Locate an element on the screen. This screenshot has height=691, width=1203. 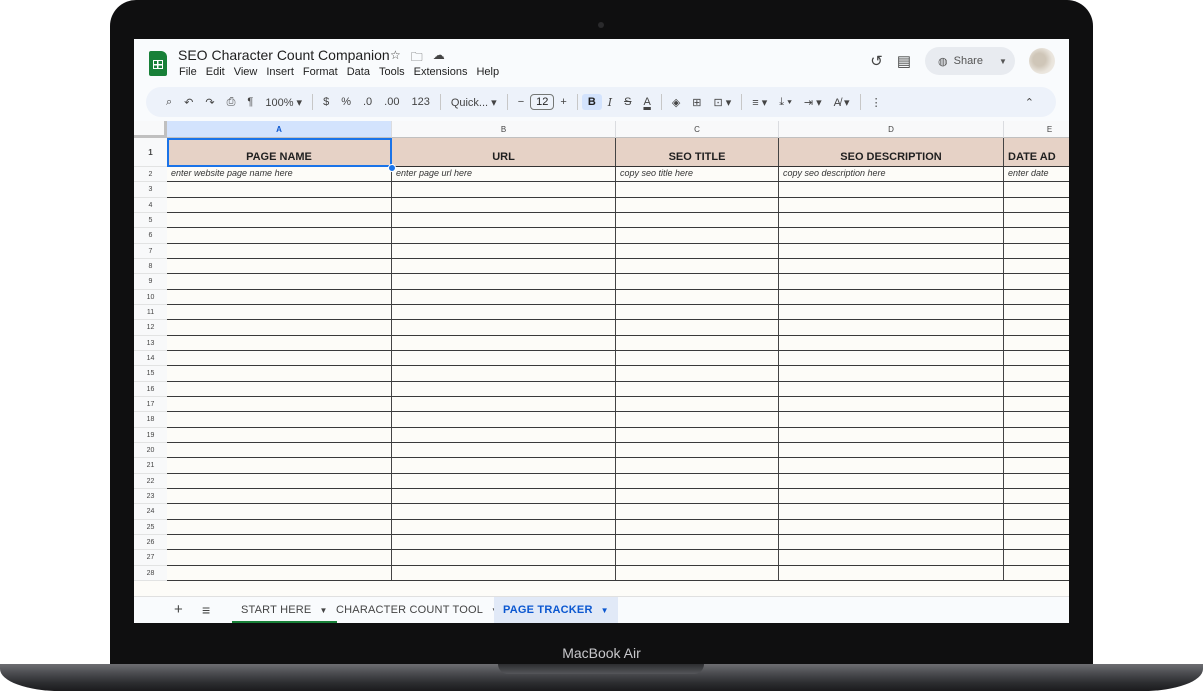
menu-edit: Edit is located at coordinates (215, 72).